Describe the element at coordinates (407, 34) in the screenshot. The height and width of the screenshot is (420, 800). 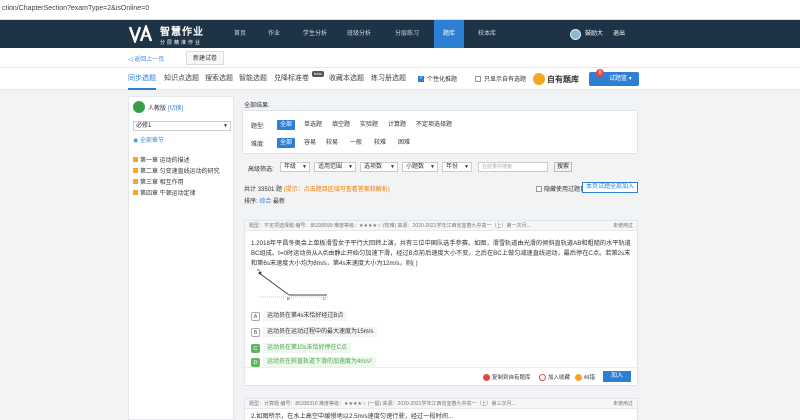
I see `nav-layered-practice: 分层练习` at that location.